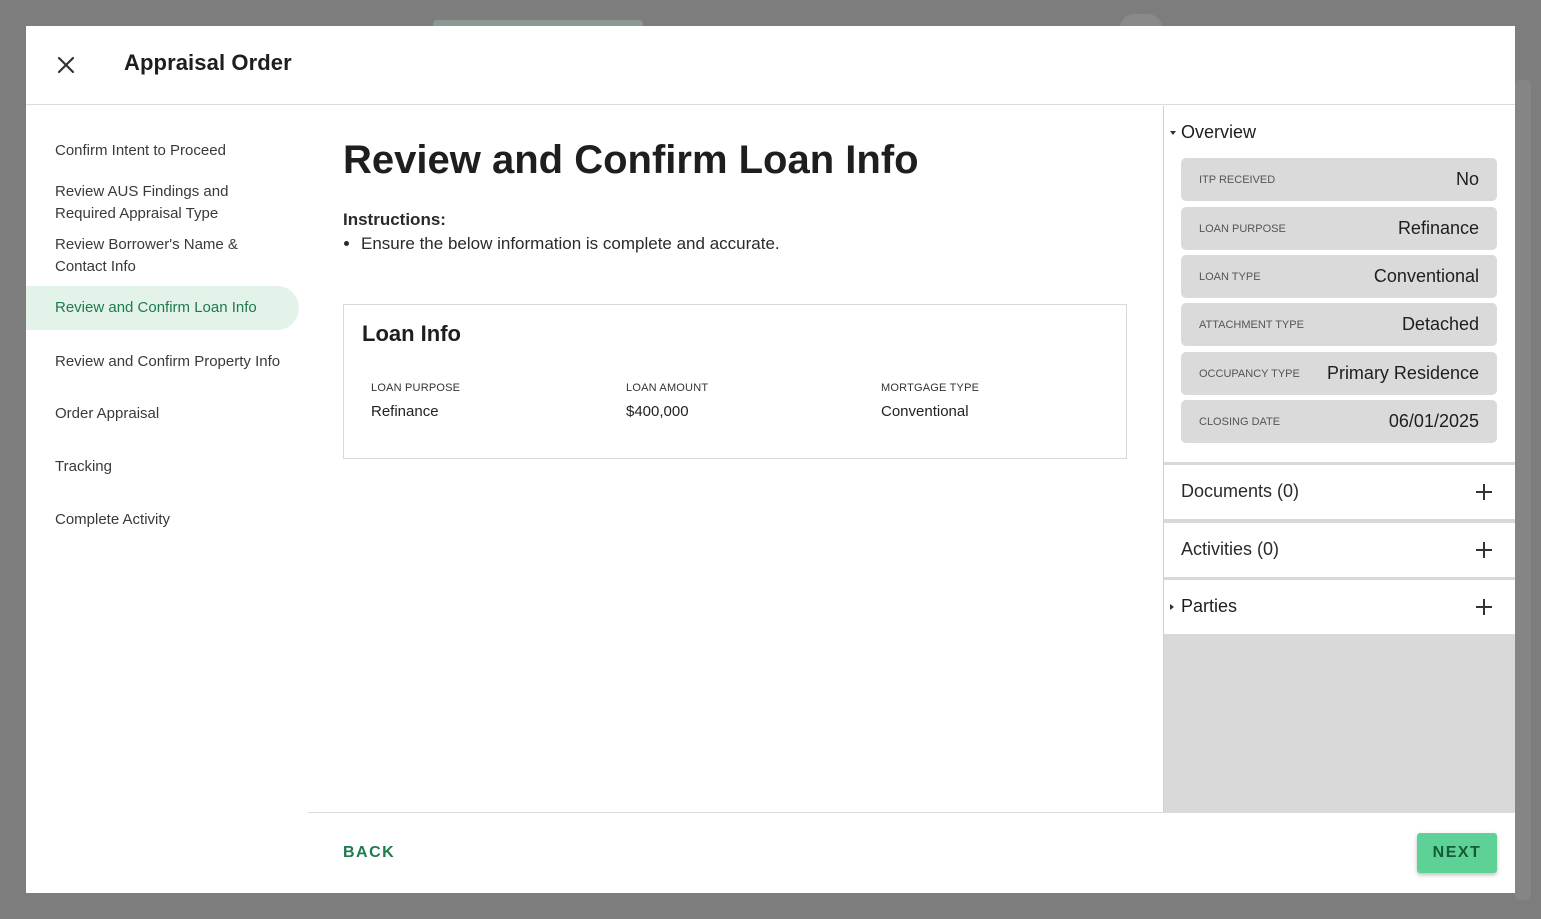 Image resolution: width=1541 pixels, height=919 pixels. I want to click on overview-row-itp: ITP RECEIVED No, so click(1339, 179).